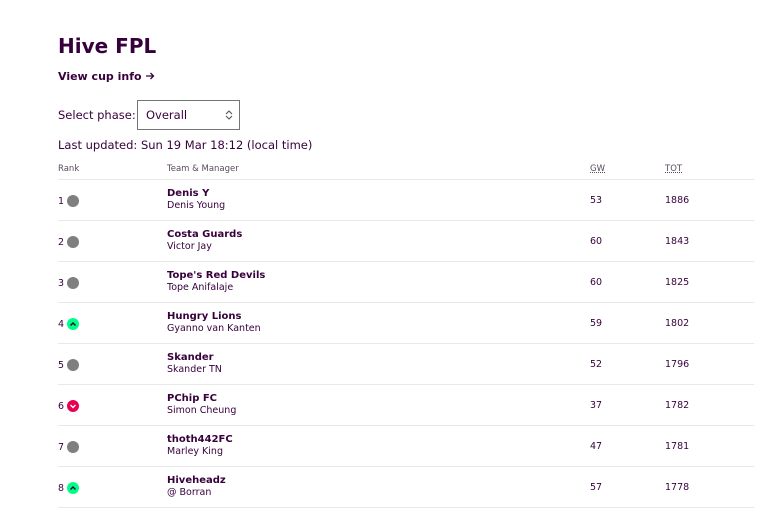 The image size is (763, 519). What do you see at coordinates (406, 487) in the screenshot?
I see `table-row: 8 Hiveheadz @ Borran 57 1778` at bounding box center [406, 487].